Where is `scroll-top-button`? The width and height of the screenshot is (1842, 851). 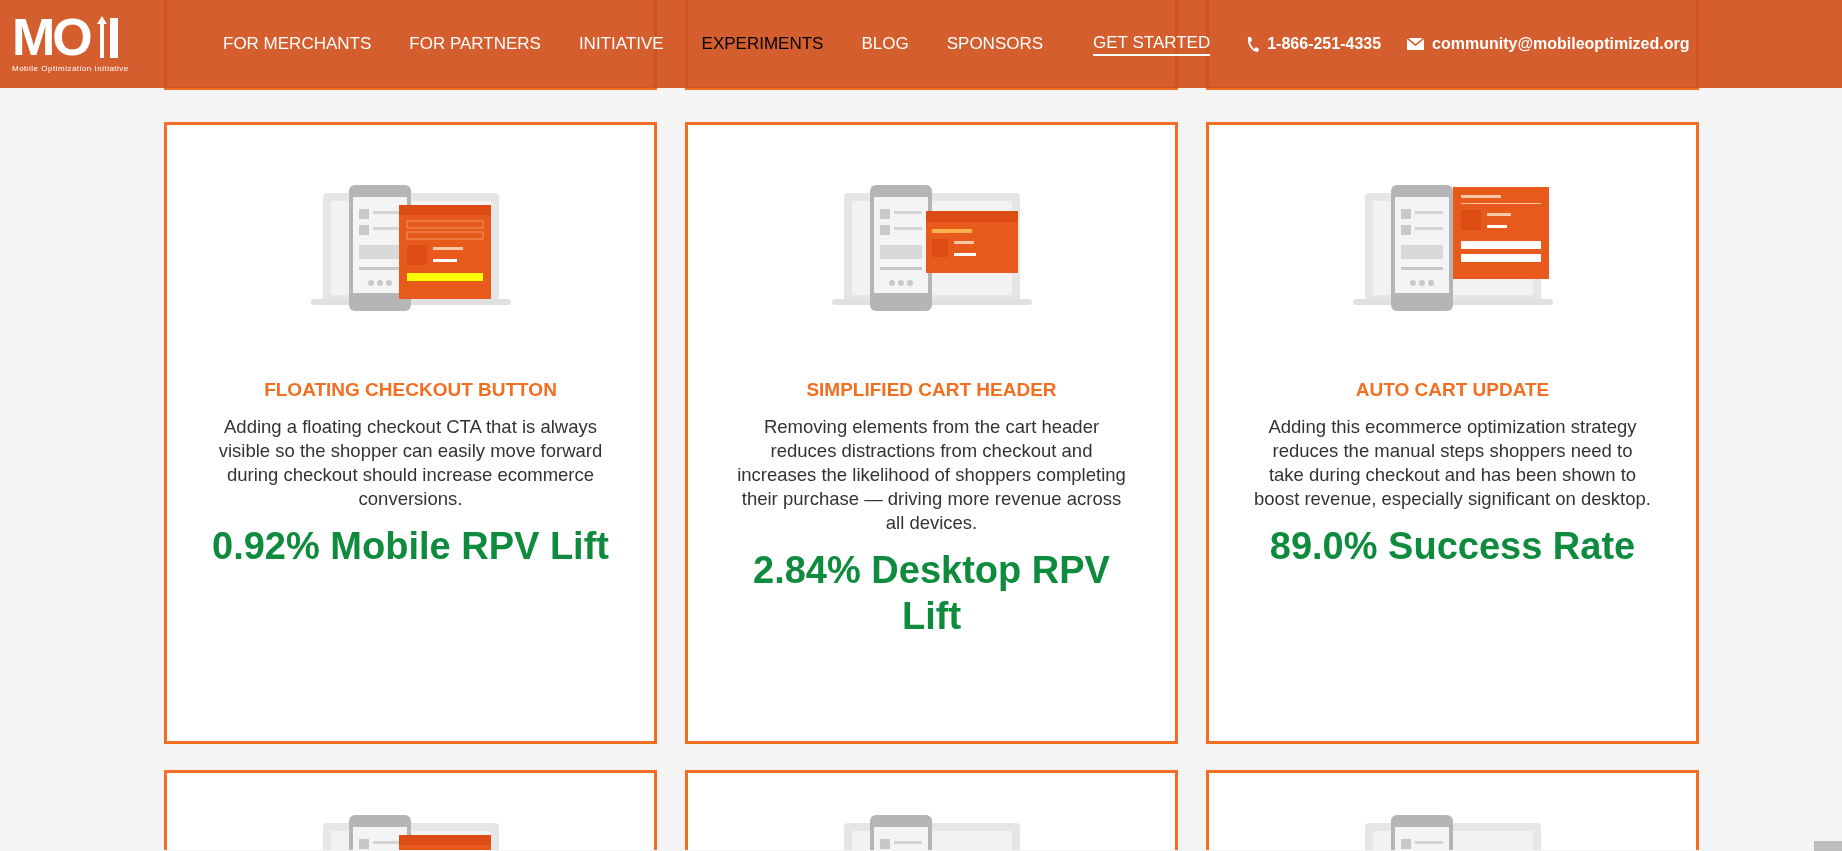
scroll-top-button is located at coordinates (1828, 846).